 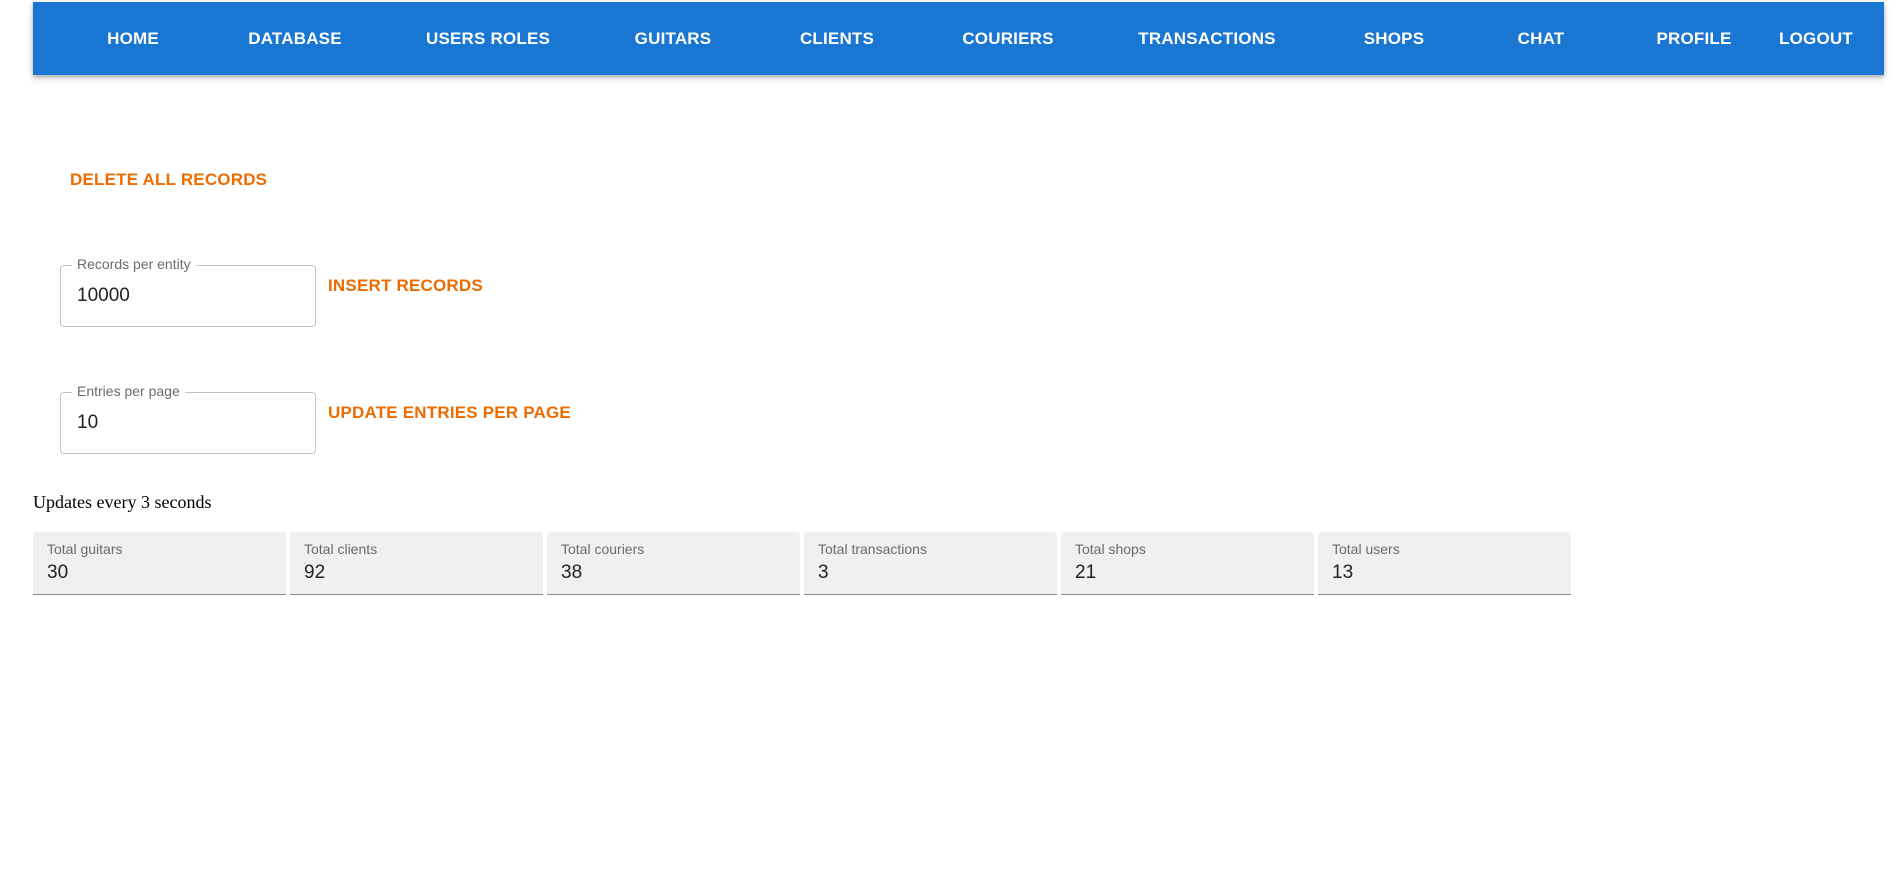 What do you see at coordinates (572, 572) in the screenshot?
I see `stat-value: 38` at bounding box center [572, 572].